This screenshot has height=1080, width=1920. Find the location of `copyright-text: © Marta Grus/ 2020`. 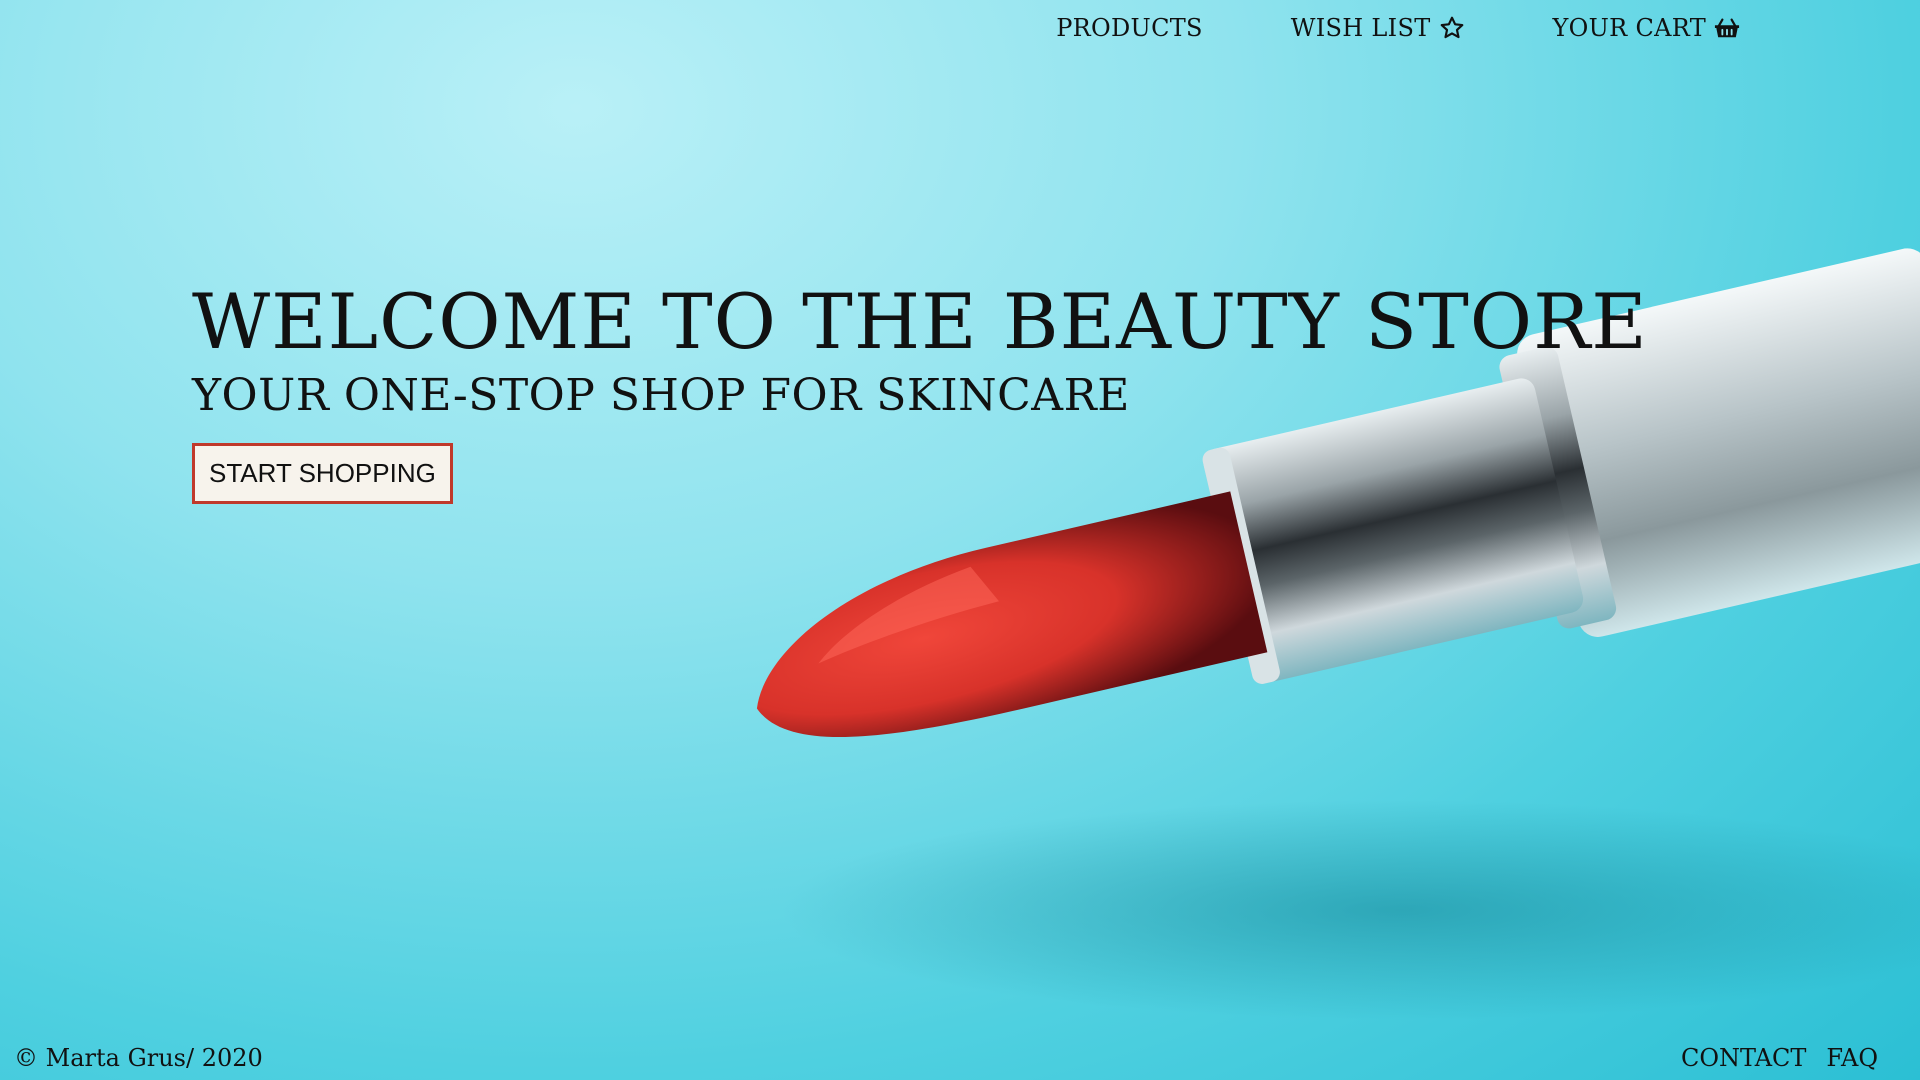

copyright-text: © Marta Grus/ 2020 is located at coordinates (138, 1058).